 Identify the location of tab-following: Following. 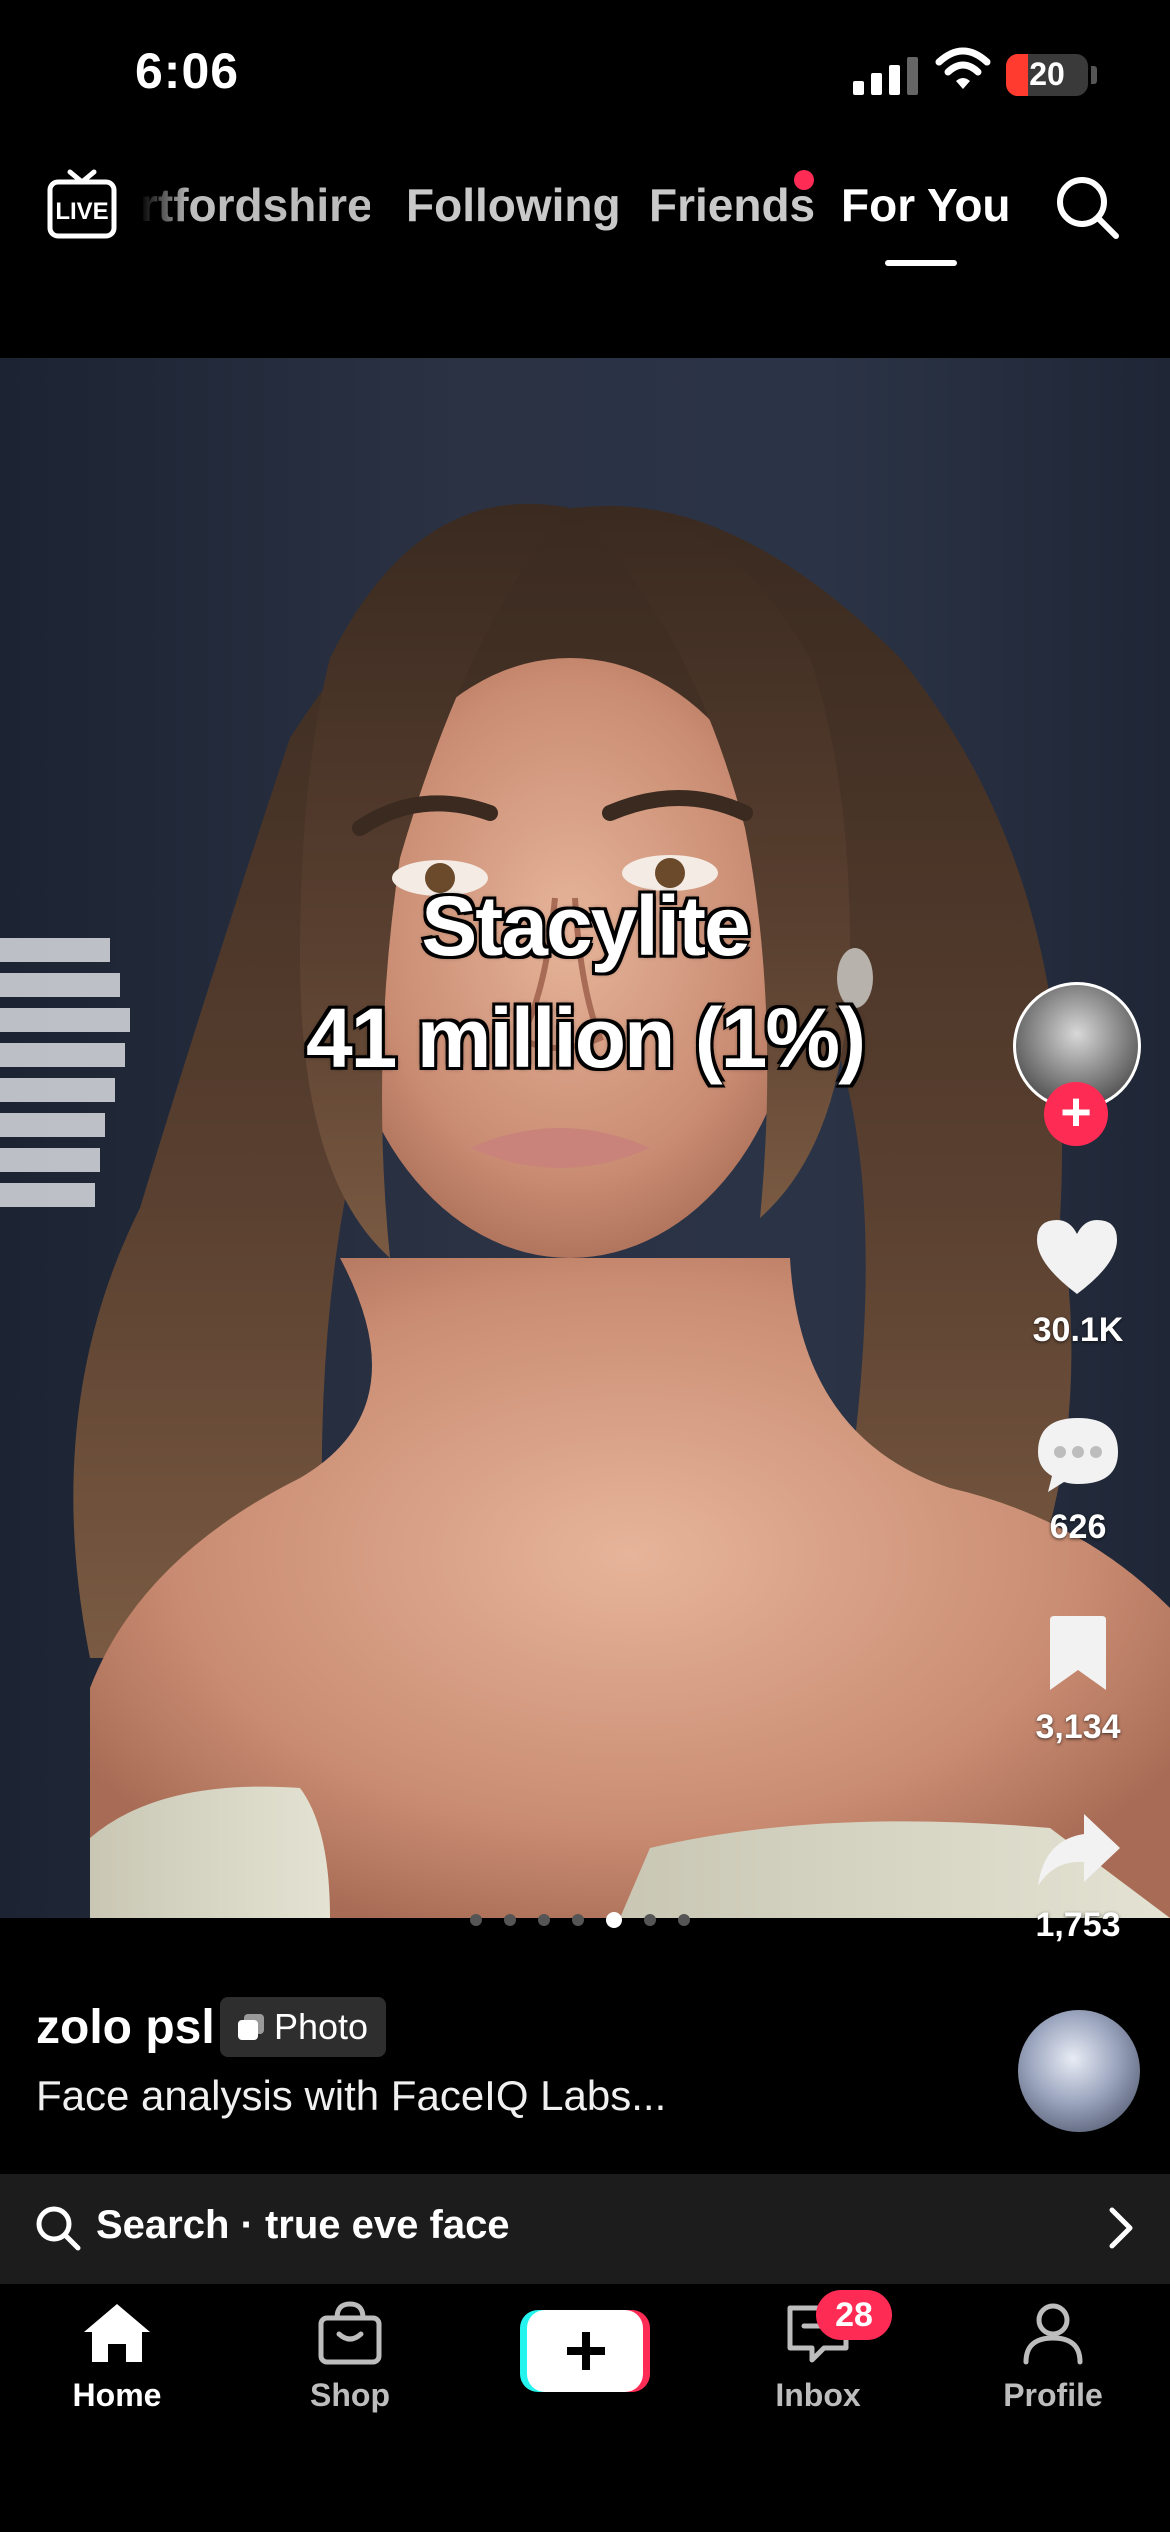
(513, 205).